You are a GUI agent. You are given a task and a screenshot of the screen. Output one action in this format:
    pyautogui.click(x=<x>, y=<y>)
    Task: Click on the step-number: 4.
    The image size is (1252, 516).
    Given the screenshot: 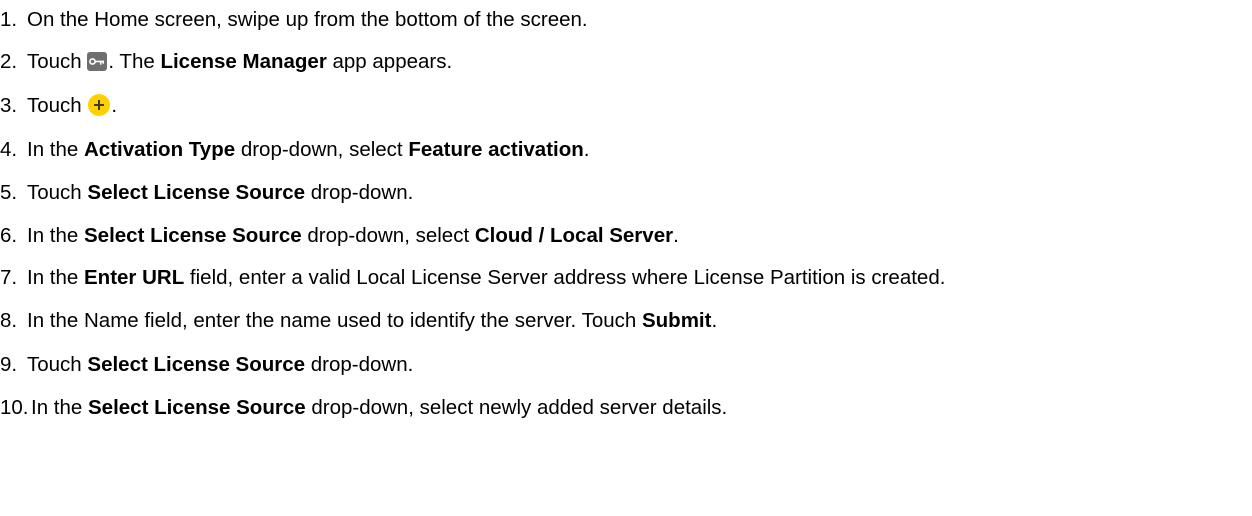 What is the action you would take?
    pyautogui.click(x=9, y=149)
    